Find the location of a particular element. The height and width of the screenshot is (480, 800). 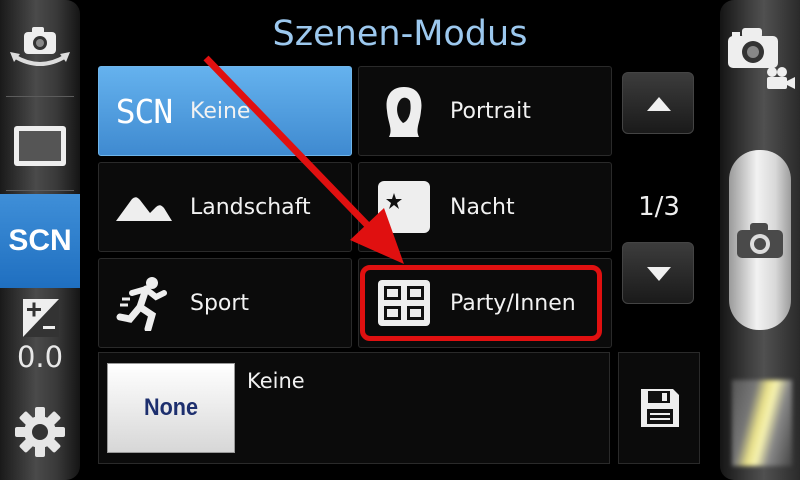

page-down-button is located at coordinates (658, 273).